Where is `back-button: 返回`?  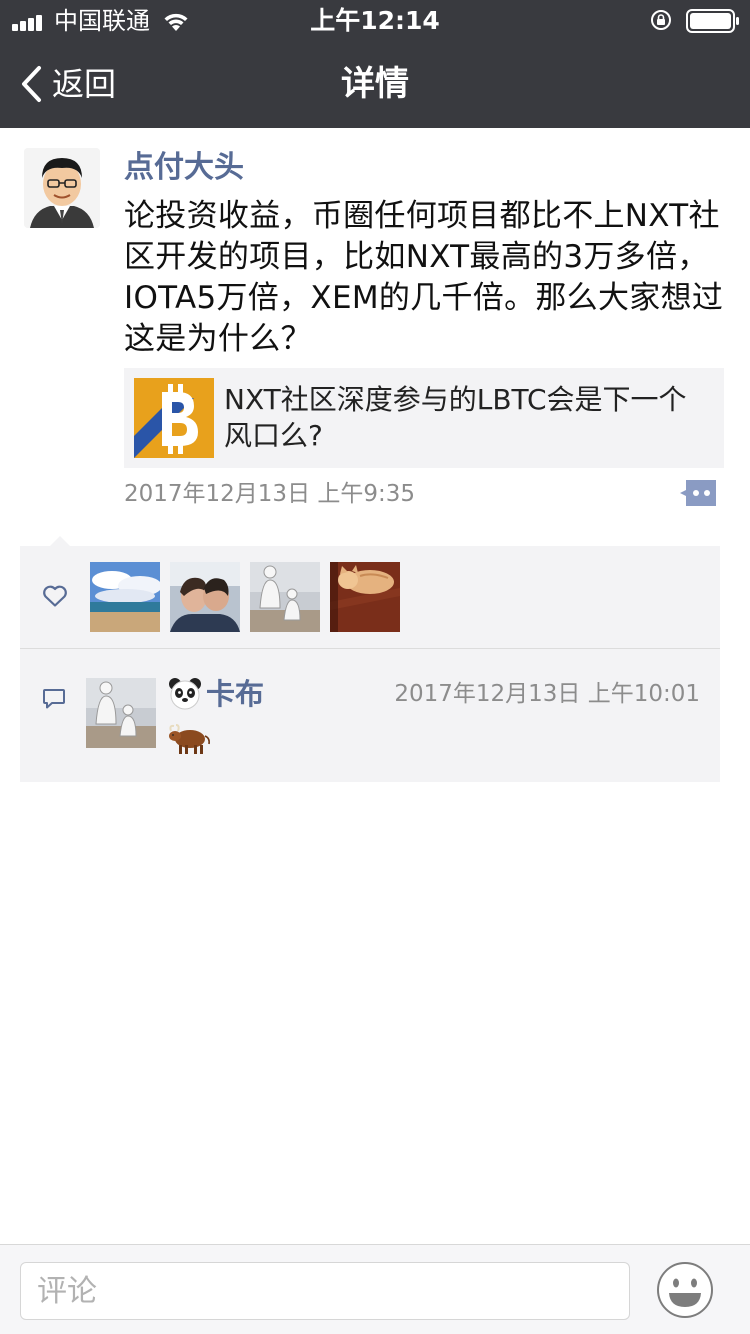 back-button: 返回 is located at coordinates (67, 84).